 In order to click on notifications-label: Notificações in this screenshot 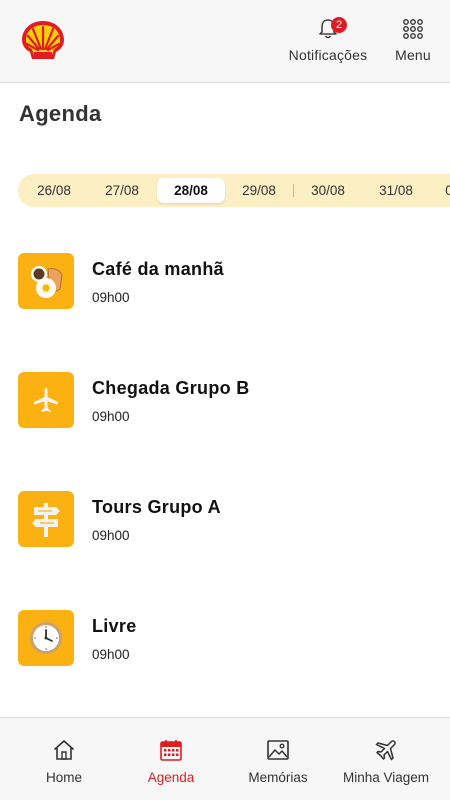, I will do `click(328, 55)`.